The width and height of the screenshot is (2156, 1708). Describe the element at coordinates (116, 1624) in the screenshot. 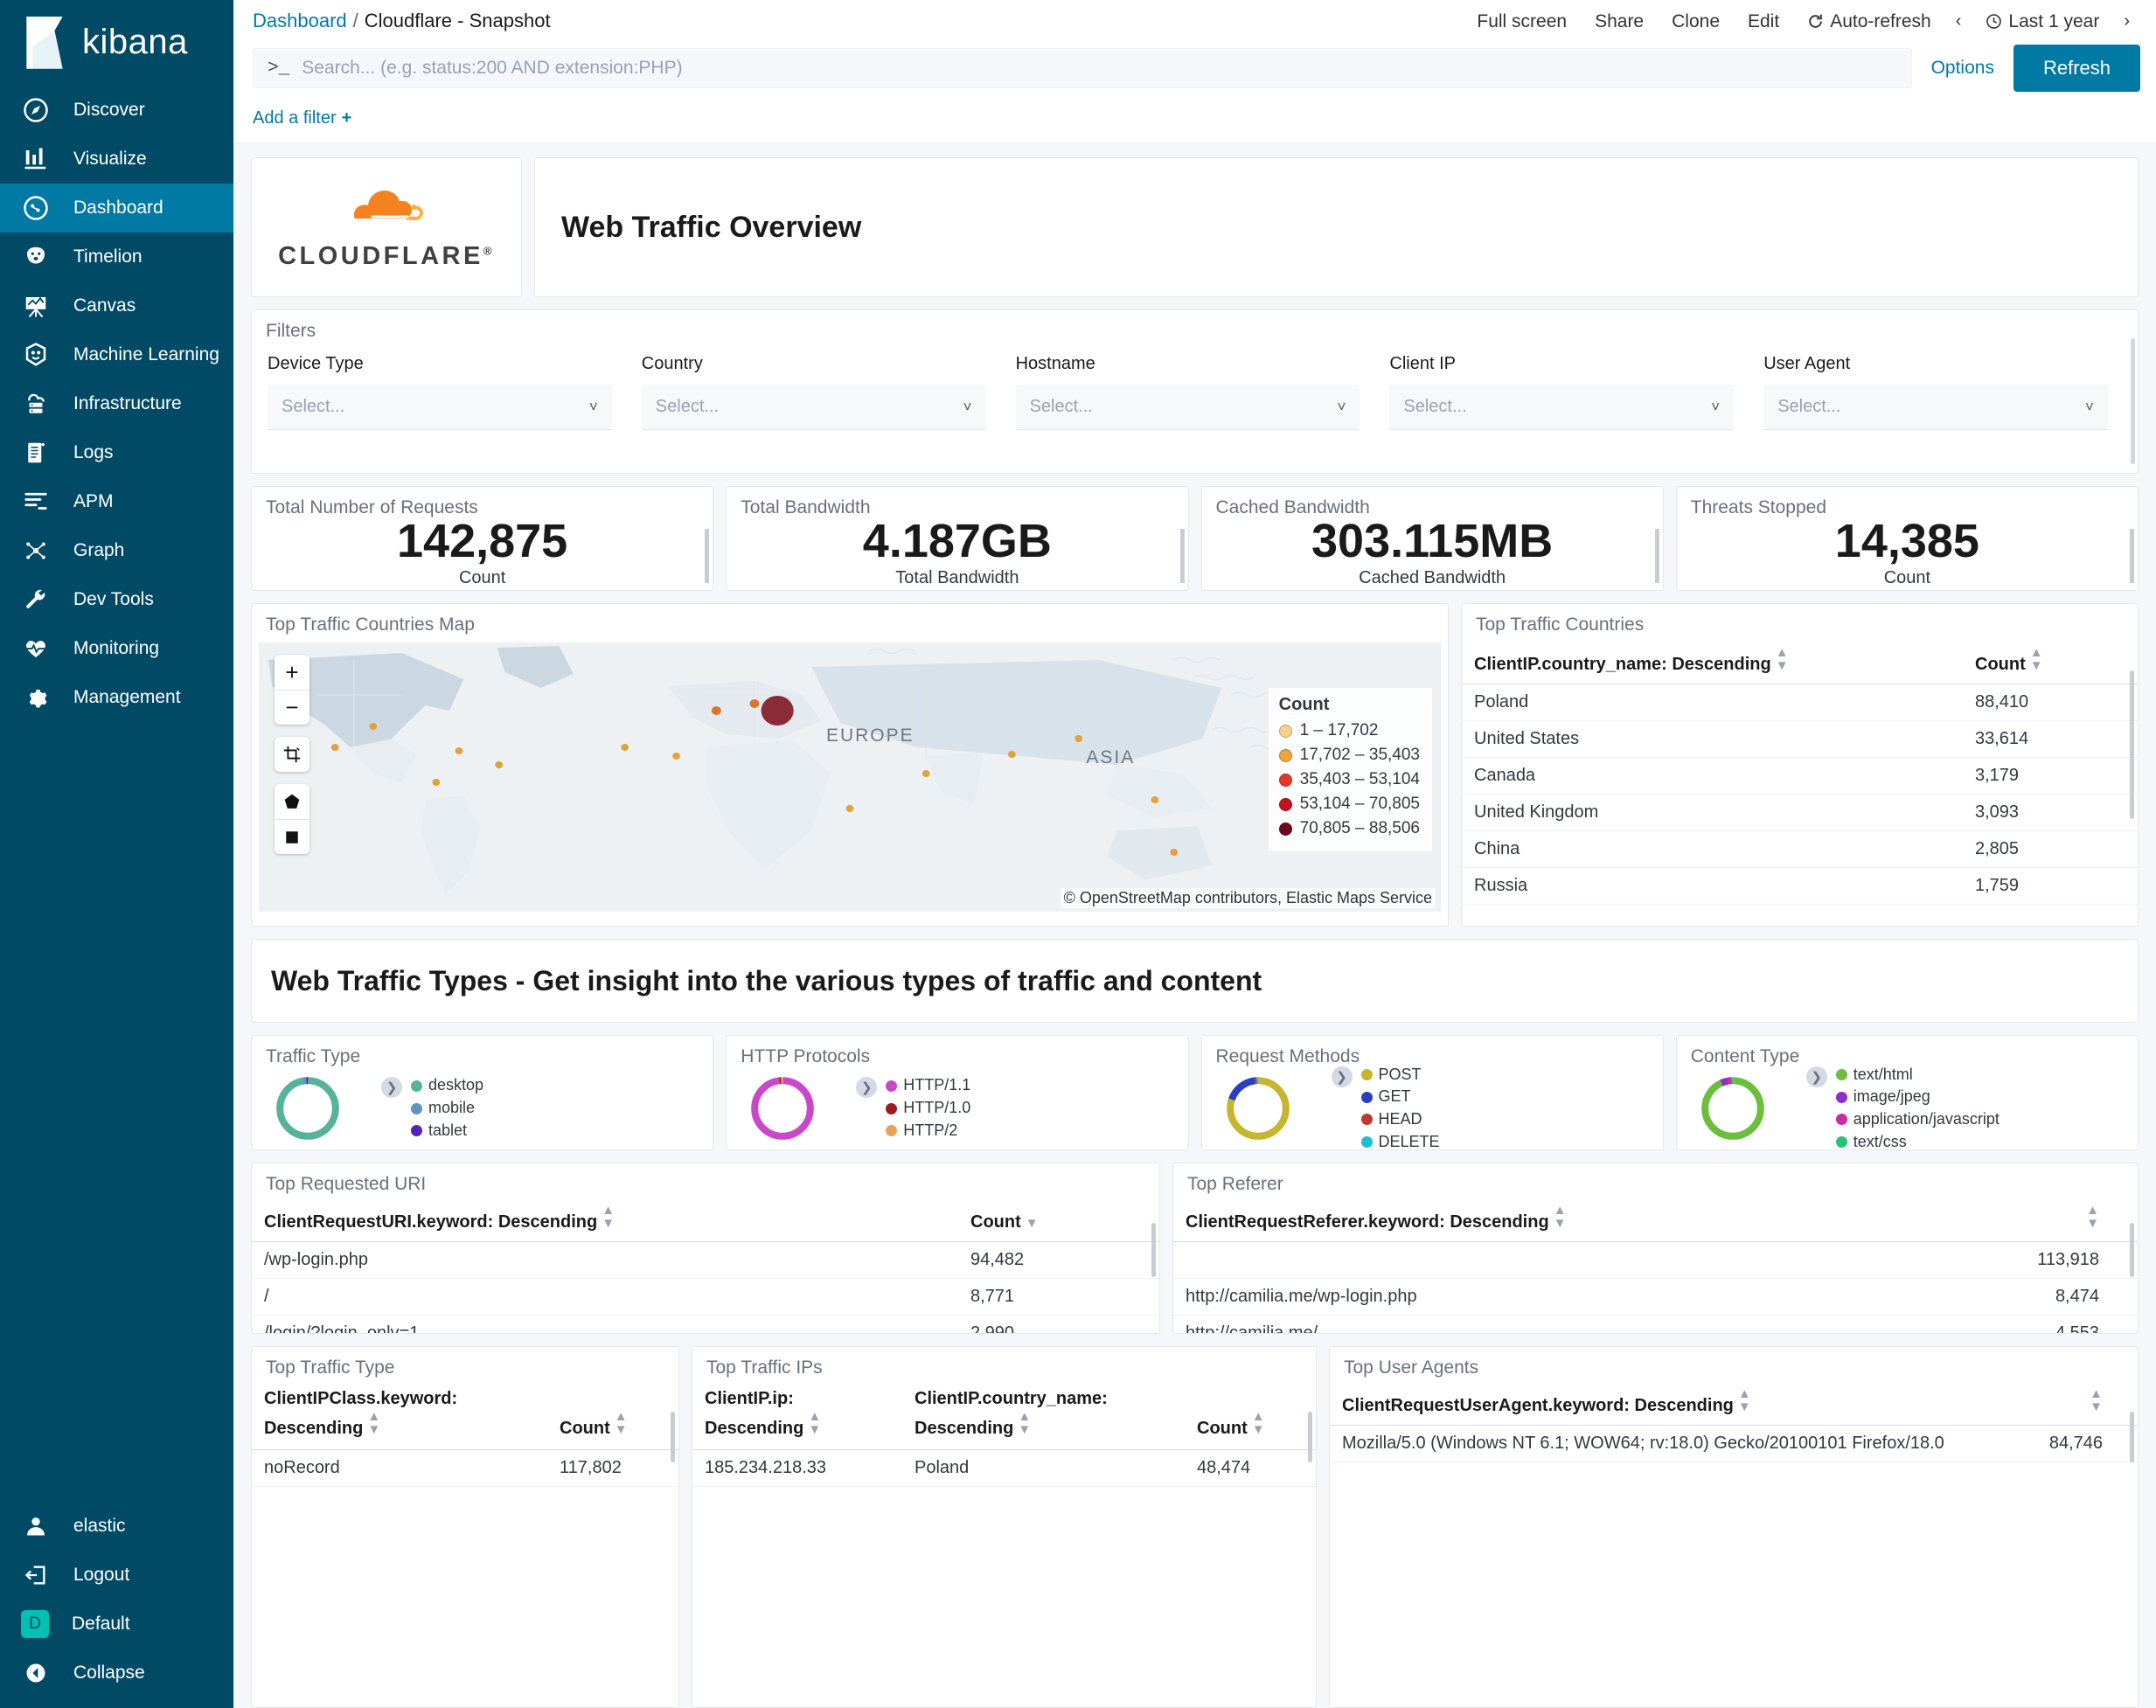

I see `sidebar-item-space: D Default` at that location.